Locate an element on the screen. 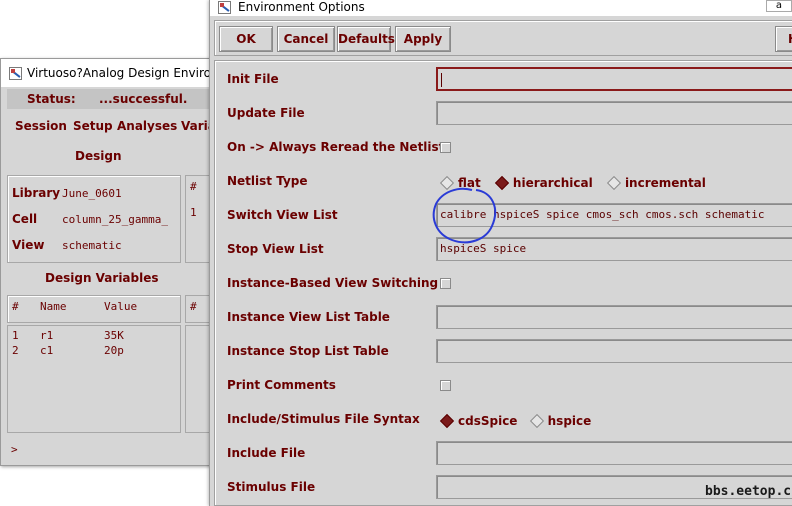  stimulus-syntax-radio-group: cdsSpice hspice is located at coordinates (514, 421).